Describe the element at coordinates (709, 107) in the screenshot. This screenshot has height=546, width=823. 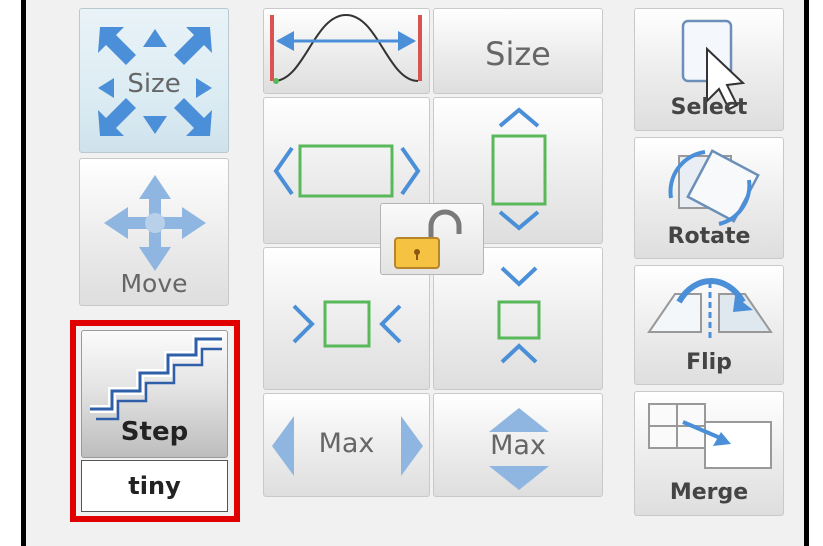
I see `select-label: Select` at that location.